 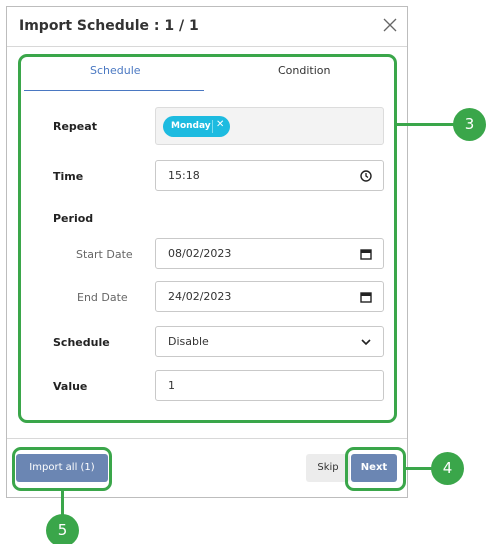 What do you see at coordinates (73, 218) in the screenshot?
I see `period-label: Period` at bounding box center [73, 218].